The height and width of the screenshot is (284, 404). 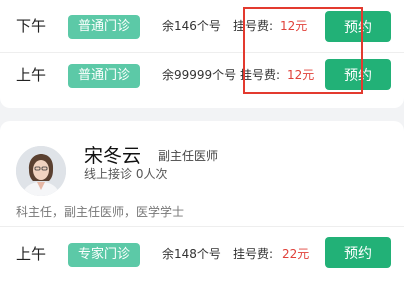 What do you see at coordinates (113, 156) in the screenshot?
I see `doctor-name: 宋冬云` at bounding box center [113, 156].